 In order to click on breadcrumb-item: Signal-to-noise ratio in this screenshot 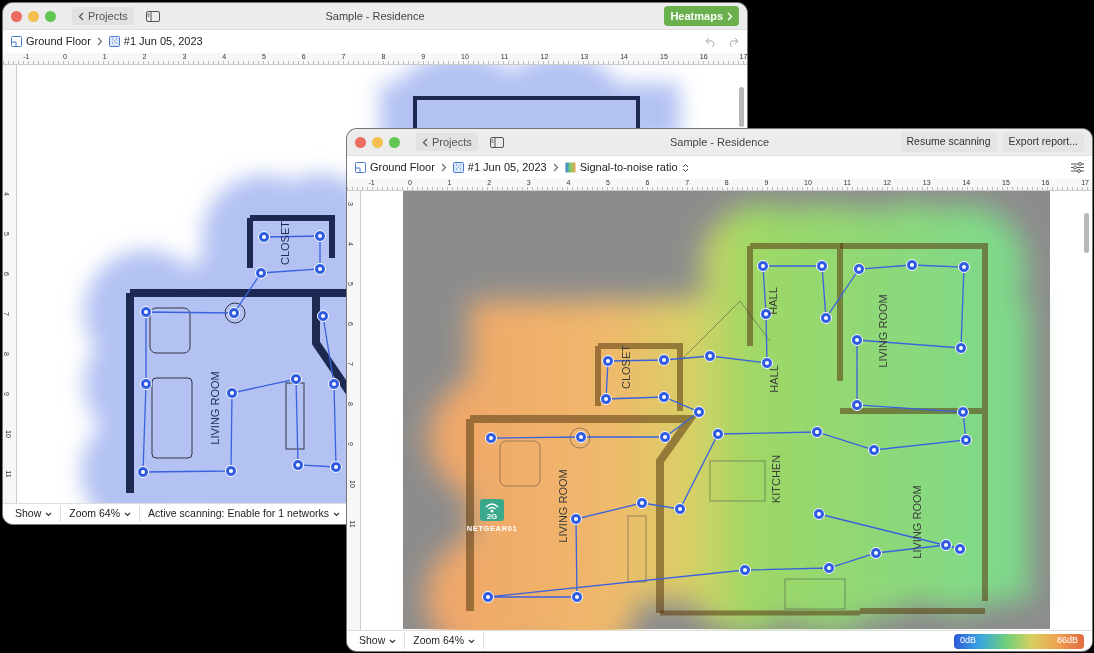, I will do `click(626, 167)`.